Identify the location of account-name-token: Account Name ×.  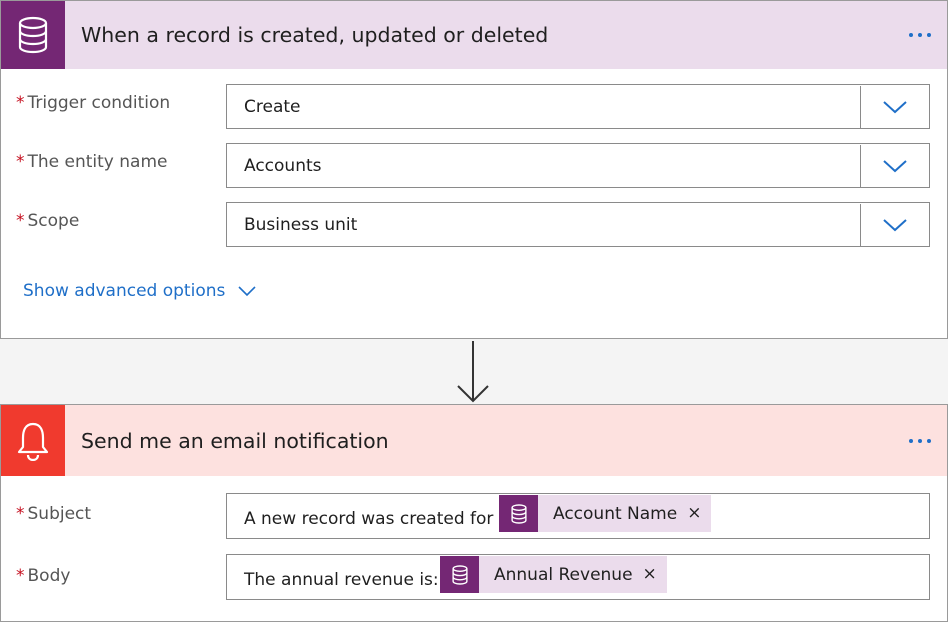
(605, 513).